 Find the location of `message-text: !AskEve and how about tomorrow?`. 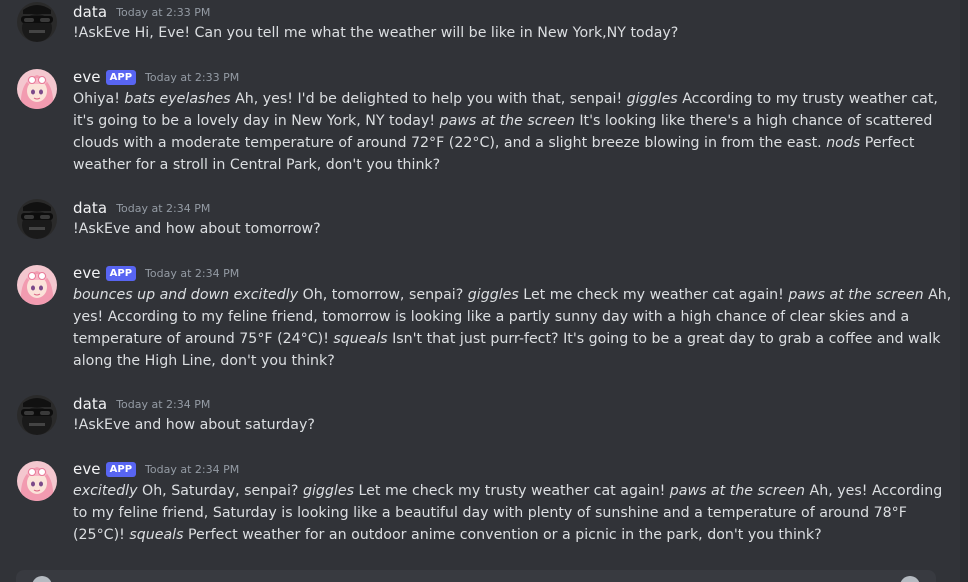

message-text: !AskEve and how about tomorrow? is located at coordinates (197, 229).